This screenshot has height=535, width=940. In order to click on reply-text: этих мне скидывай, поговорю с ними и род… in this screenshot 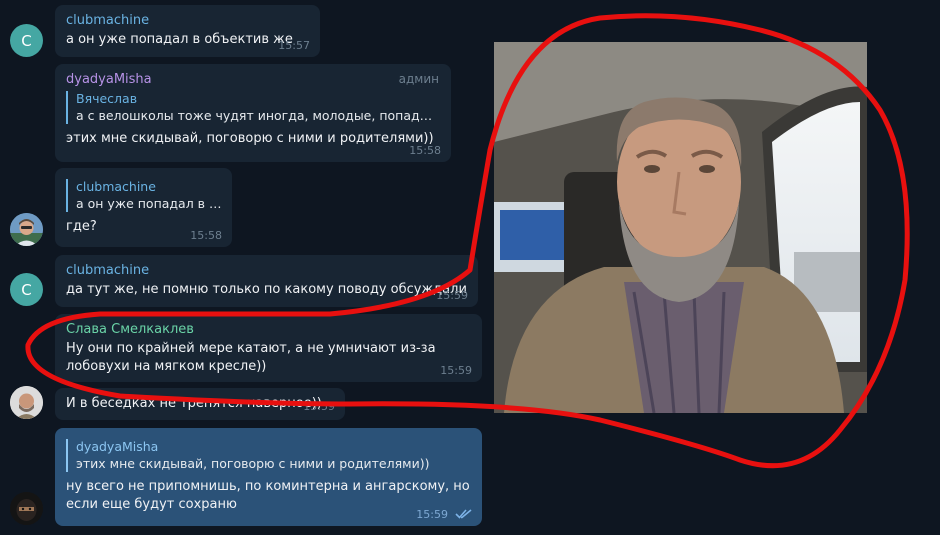, I will do `click(253, 463)`.